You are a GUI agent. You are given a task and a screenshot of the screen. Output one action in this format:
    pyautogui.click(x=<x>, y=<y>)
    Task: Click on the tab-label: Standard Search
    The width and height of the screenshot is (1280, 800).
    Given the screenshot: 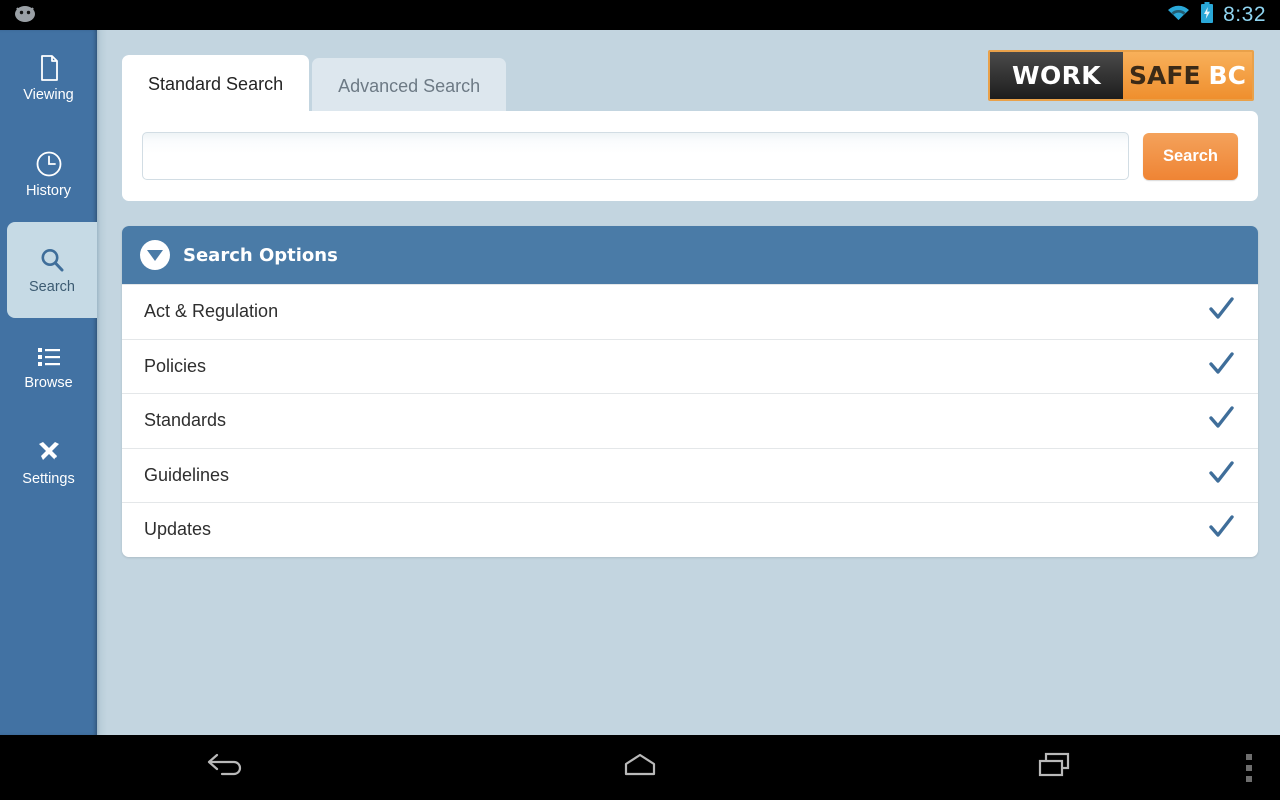 What is the action you would take?
    pyautogui.click(x=216, y=84)
    